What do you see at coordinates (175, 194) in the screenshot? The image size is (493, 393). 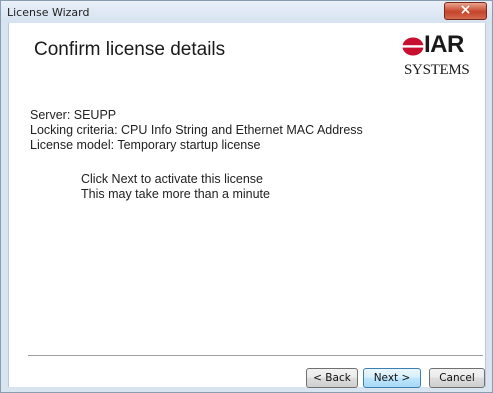 I see `notice-line-2: This may take more than a minute` at bounding box center [175, 194].